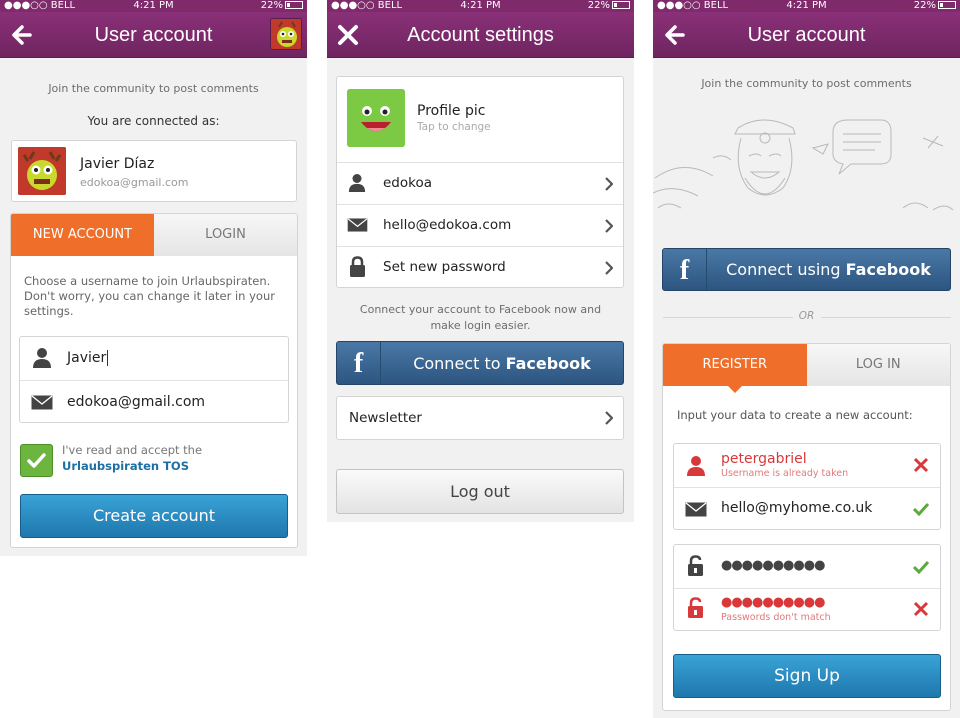  Describe the element at coordinates (225, 235) in the screenshot. I see `tab-login: LOGIN` at that location.